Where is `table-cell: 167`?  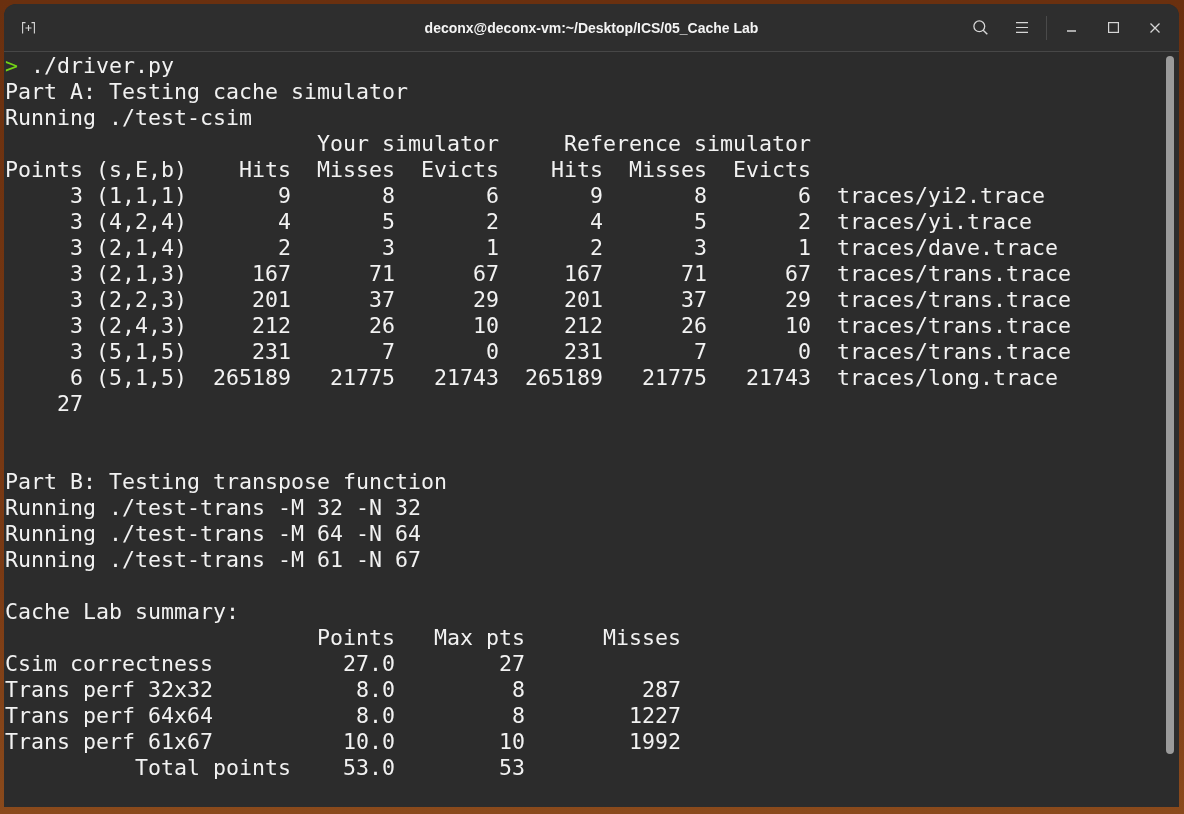
table-cell: 167 is located at coordinates (583, 274).